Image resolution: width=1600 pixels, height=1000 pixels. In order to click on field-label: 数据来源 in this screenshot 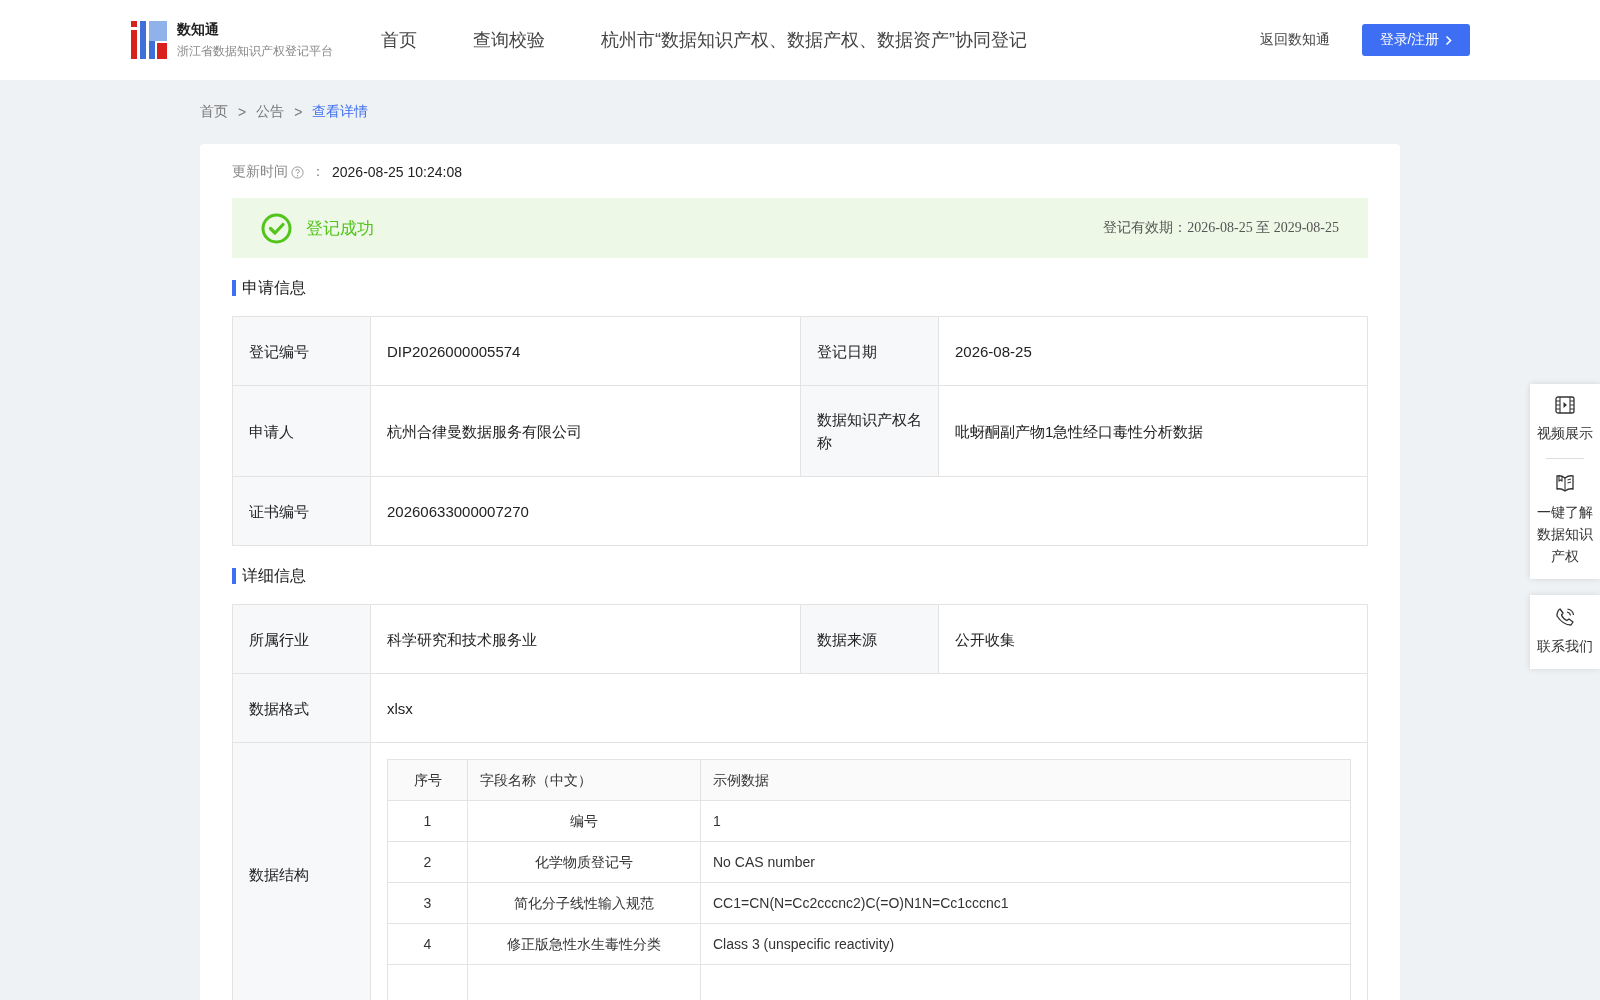, I will do `click(869, 639)`.